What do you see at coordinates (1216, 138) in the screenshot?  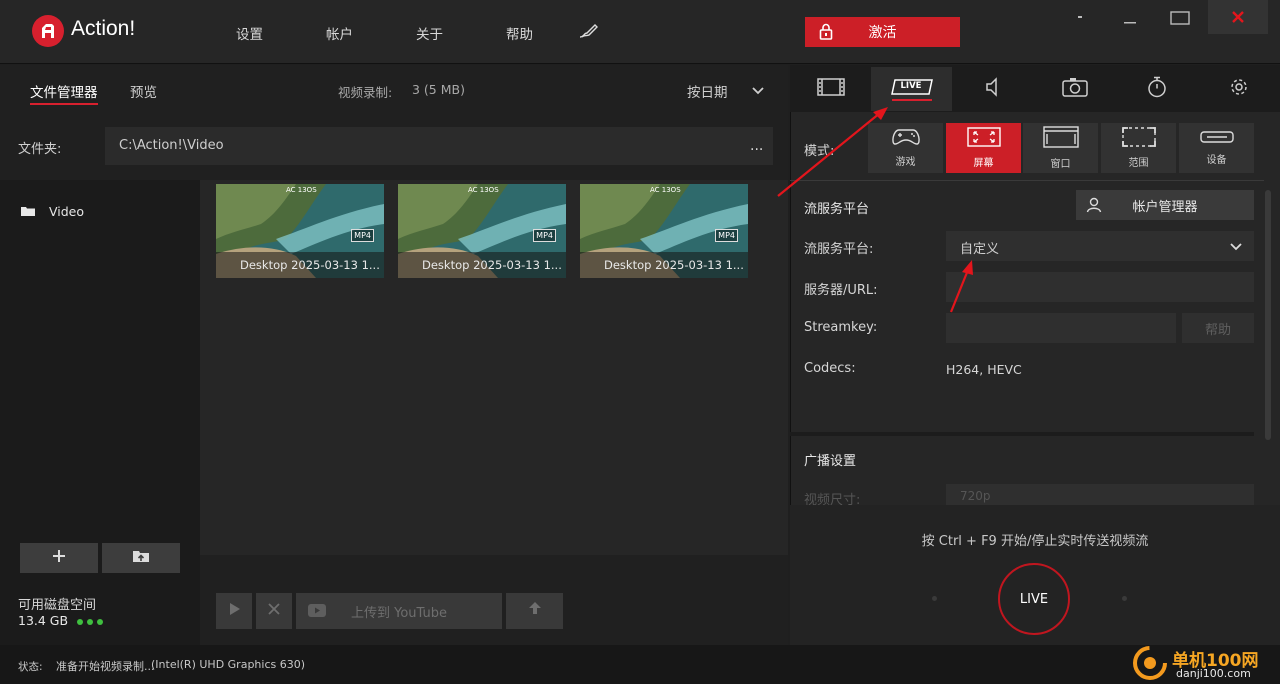 I see `device-icon` at bounding box center [1216, 138].